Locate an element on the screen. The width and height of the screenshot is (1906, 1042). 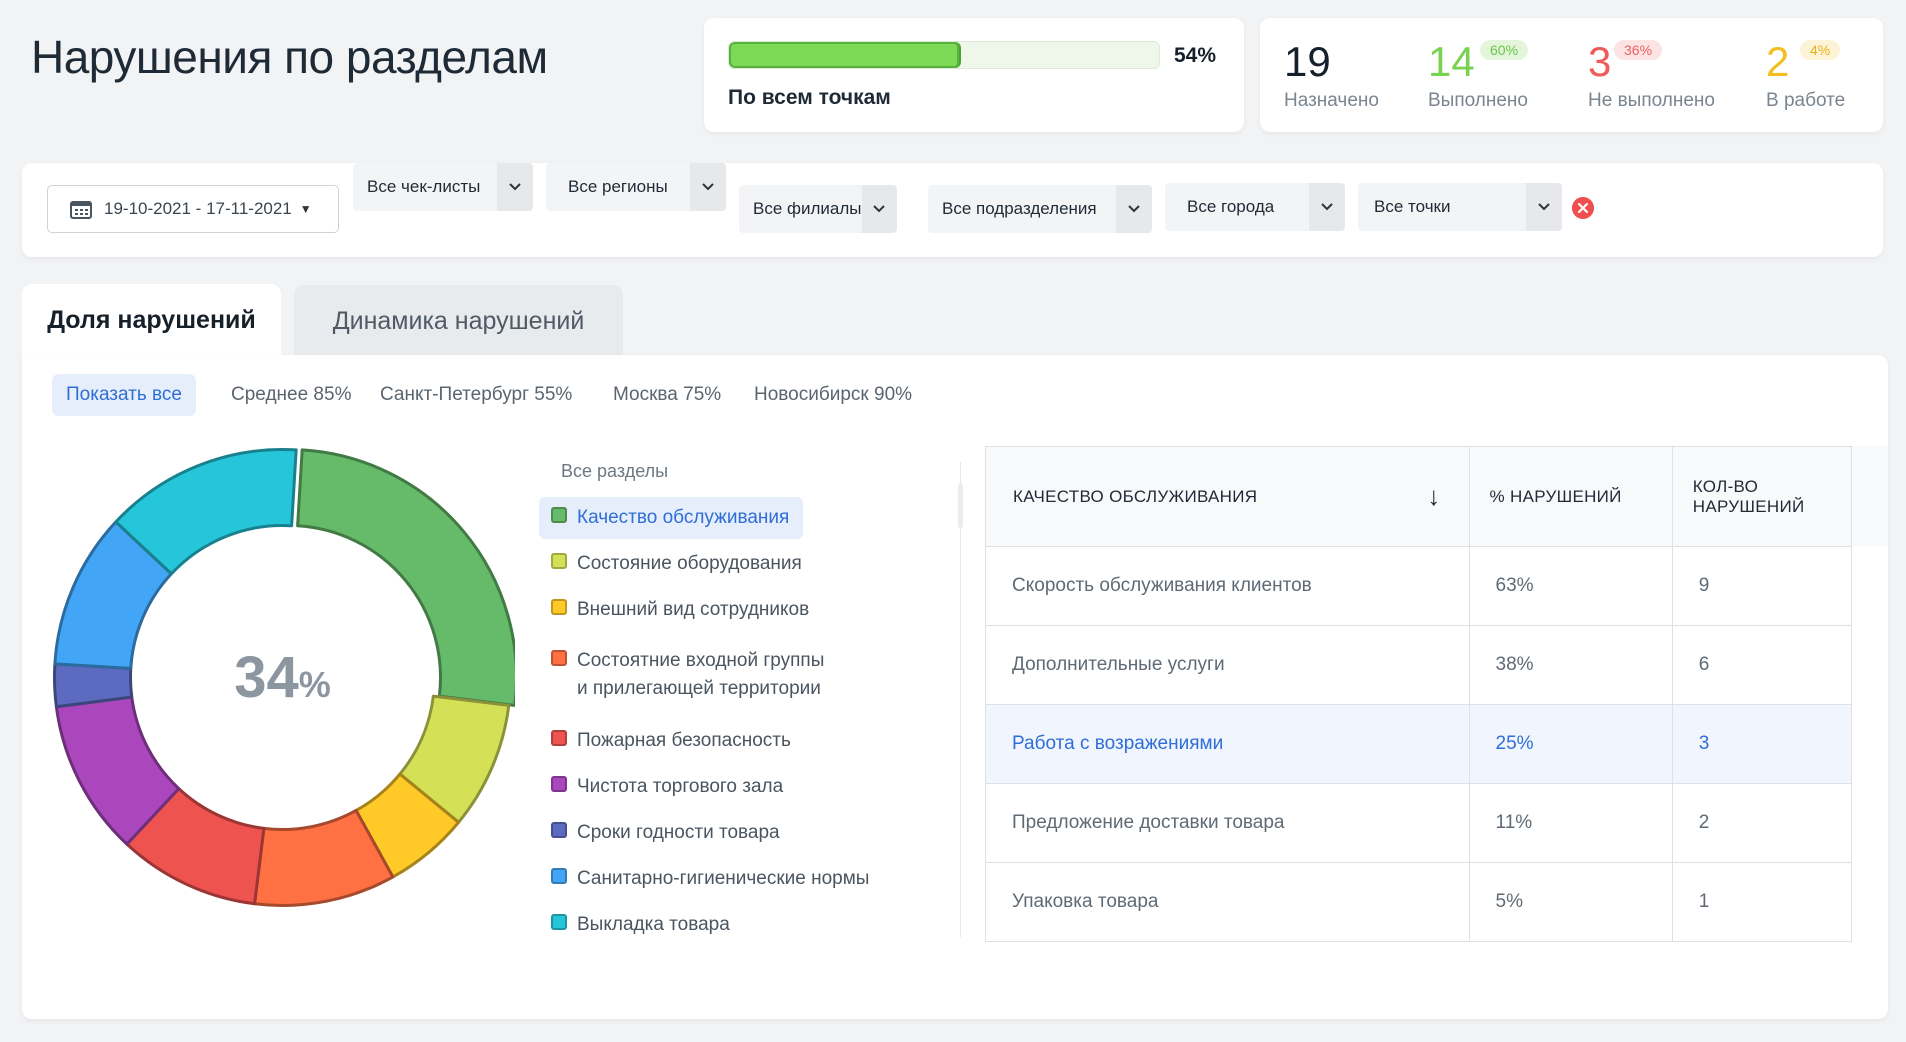
cell-percent: 63% is located at coordinates (1570, 586).